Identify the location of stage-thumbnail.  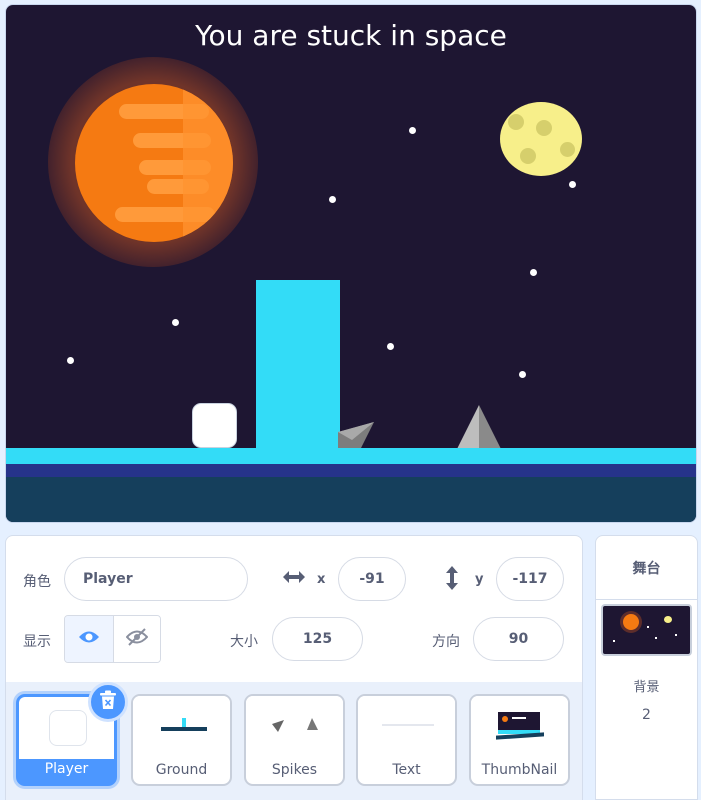
(646, 630).